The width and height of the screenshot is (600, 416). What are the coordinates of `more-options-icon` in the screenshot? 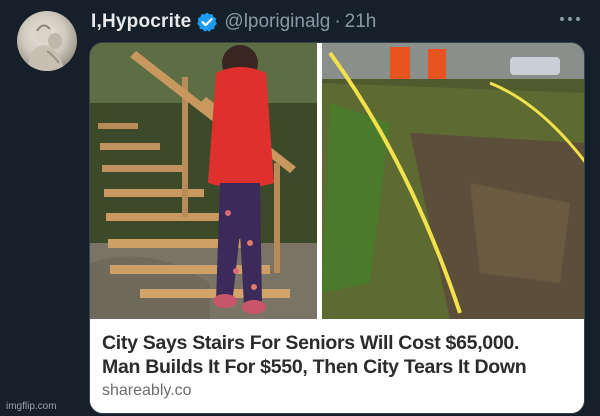 It's located at (571, 19).